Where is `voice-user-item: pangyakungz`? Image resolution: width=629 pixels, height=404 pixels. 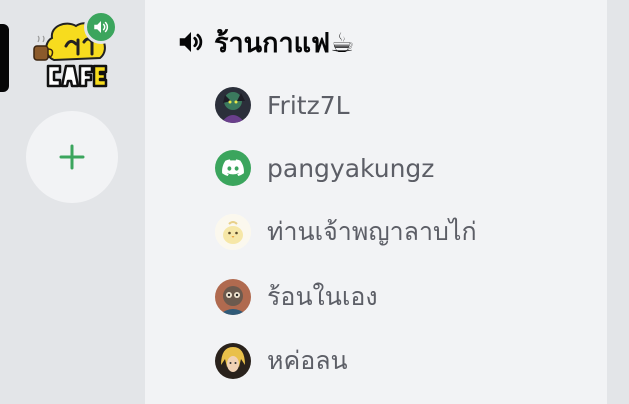 voice-user-item: pangyakungz is located at coordinates (401, 168).